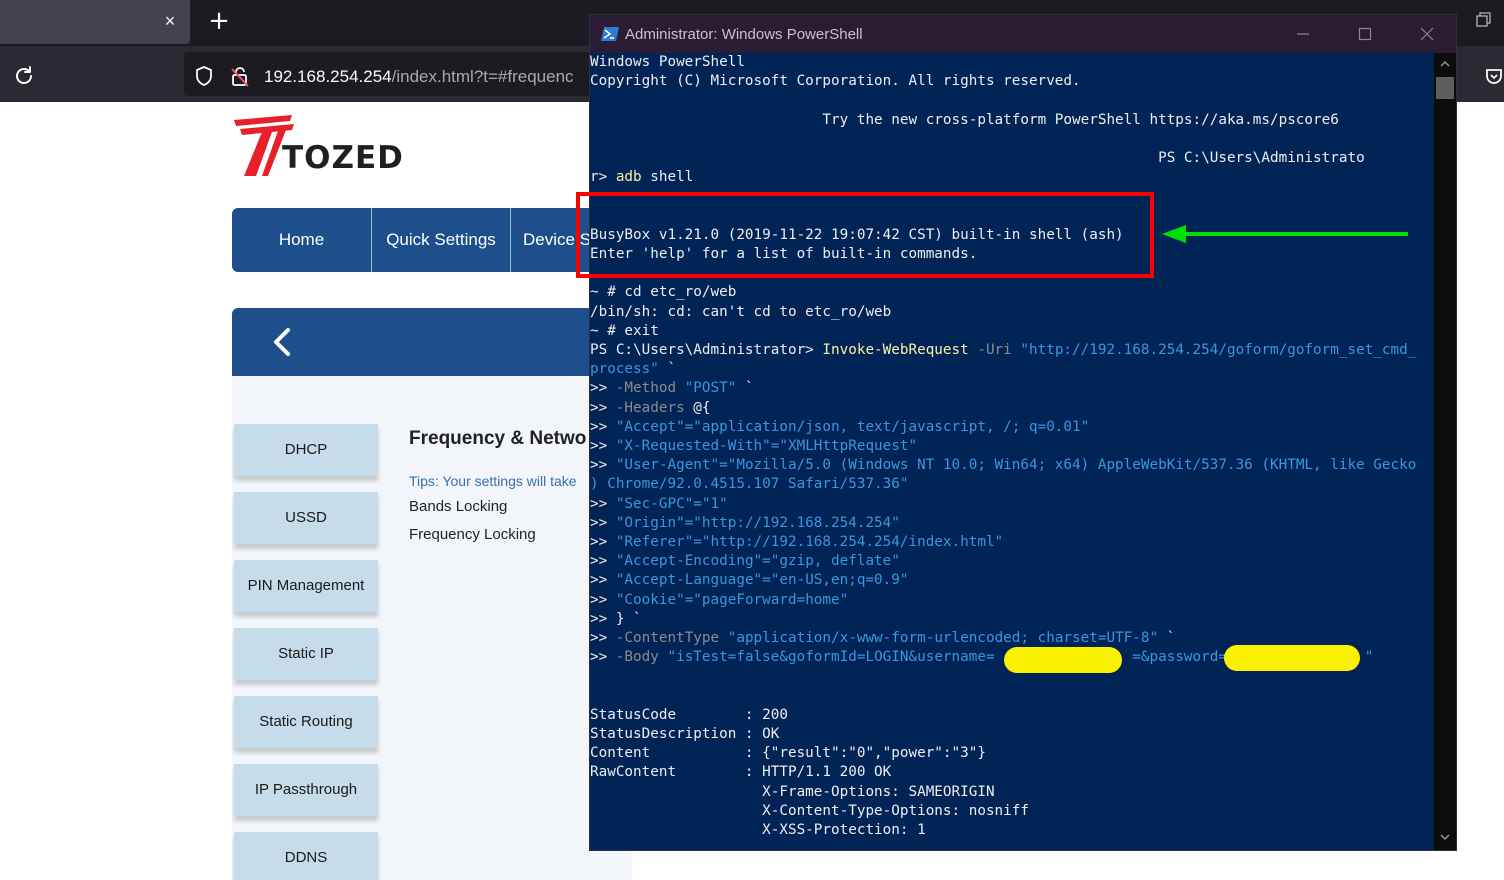 The image size is (1504, 880). I want to click on console-line: /bin/sh: cd: can't cd to etc_ro/web, so click(741, 311).